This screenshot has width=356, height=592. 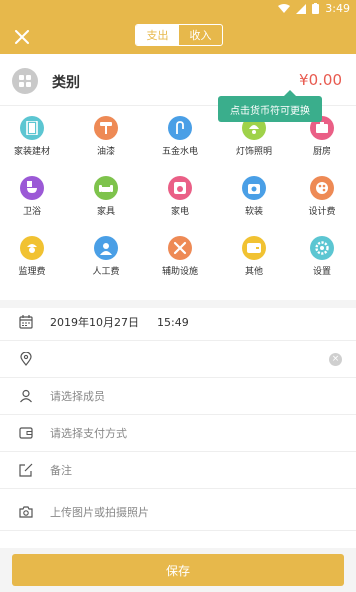 I want to click on palette-icon, so click(x=322, y=188).